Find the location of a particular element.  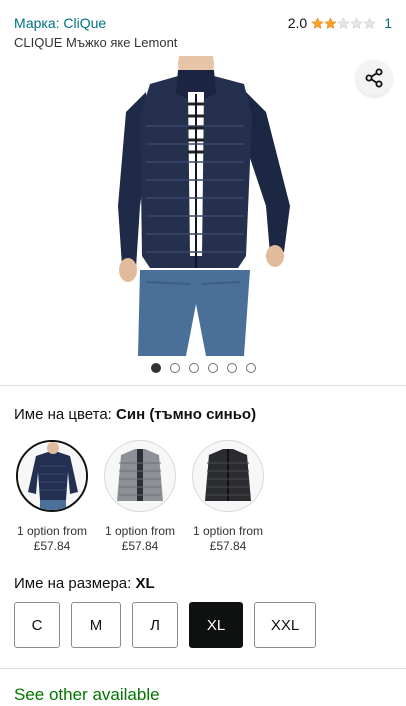

color-swatch-navy: 1 option from £57.84 is located at coordinates (52, 497).